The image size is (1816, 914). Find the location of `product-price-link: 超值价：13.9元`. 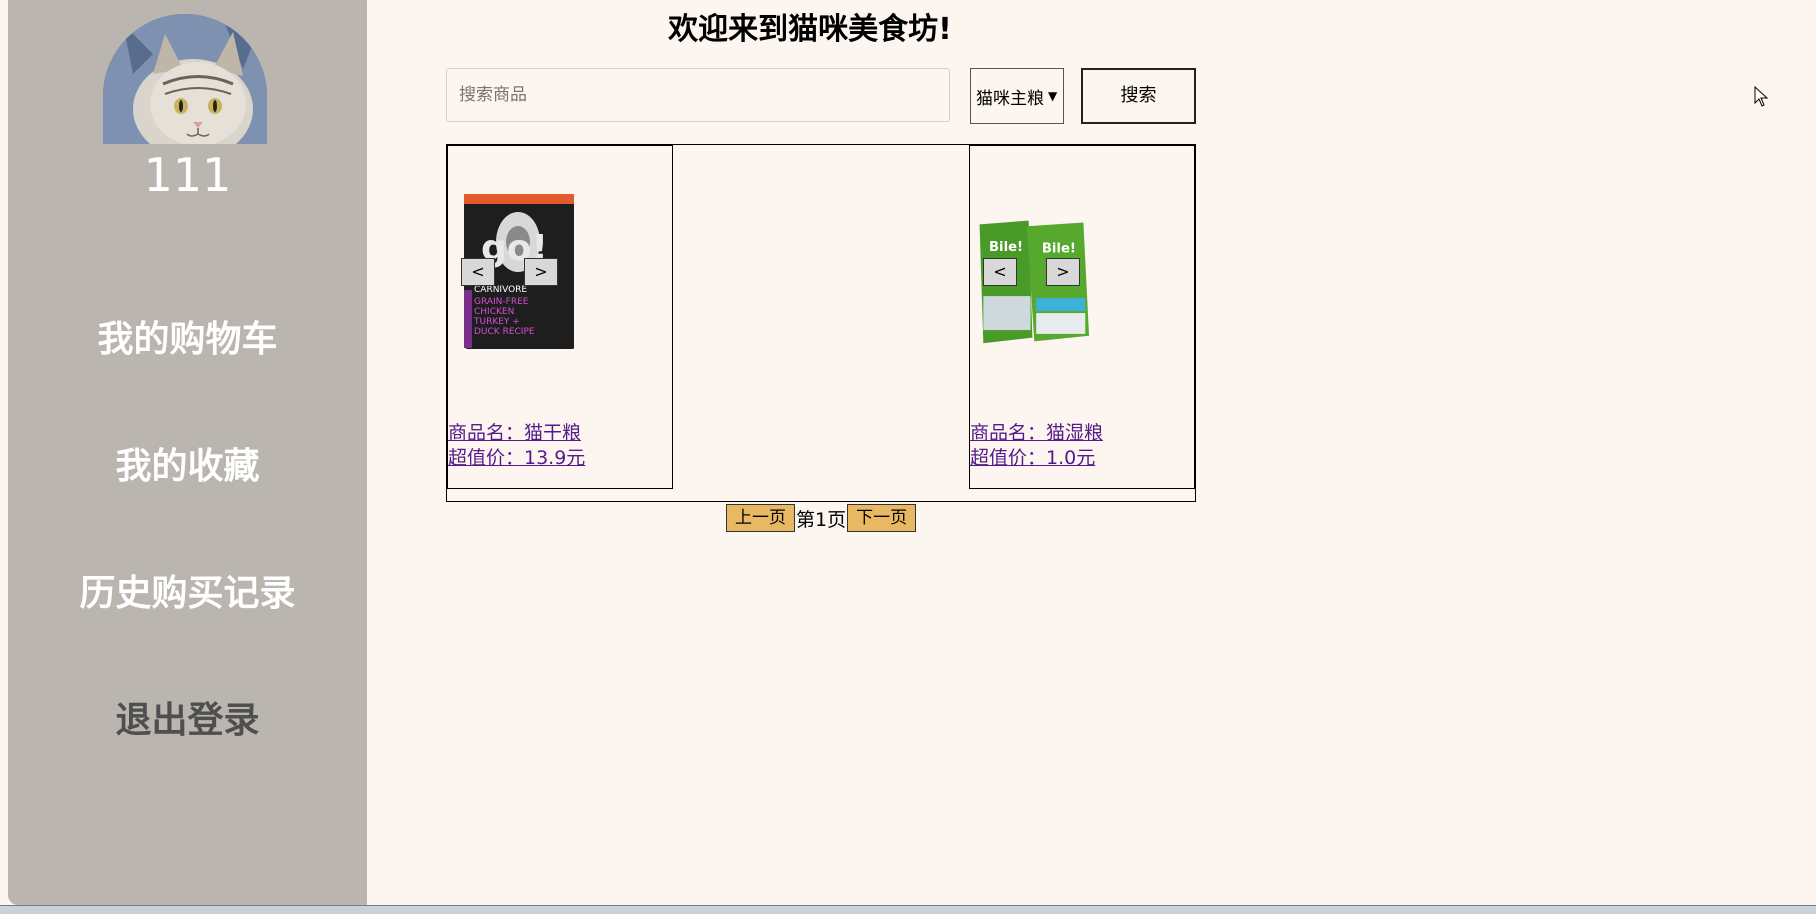

product-price-link: 超值价：13.9元 is located at coordinates (516, 456).